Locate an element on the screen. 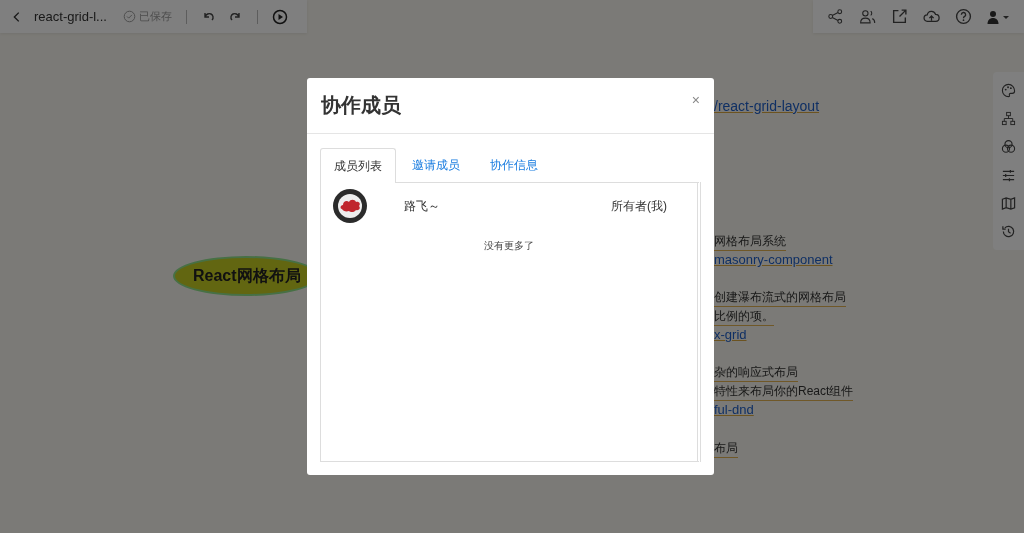 Image resolution: width=1024 pixels, height=533 pixels. check-circle-icon is located at coordinates (129, 16).